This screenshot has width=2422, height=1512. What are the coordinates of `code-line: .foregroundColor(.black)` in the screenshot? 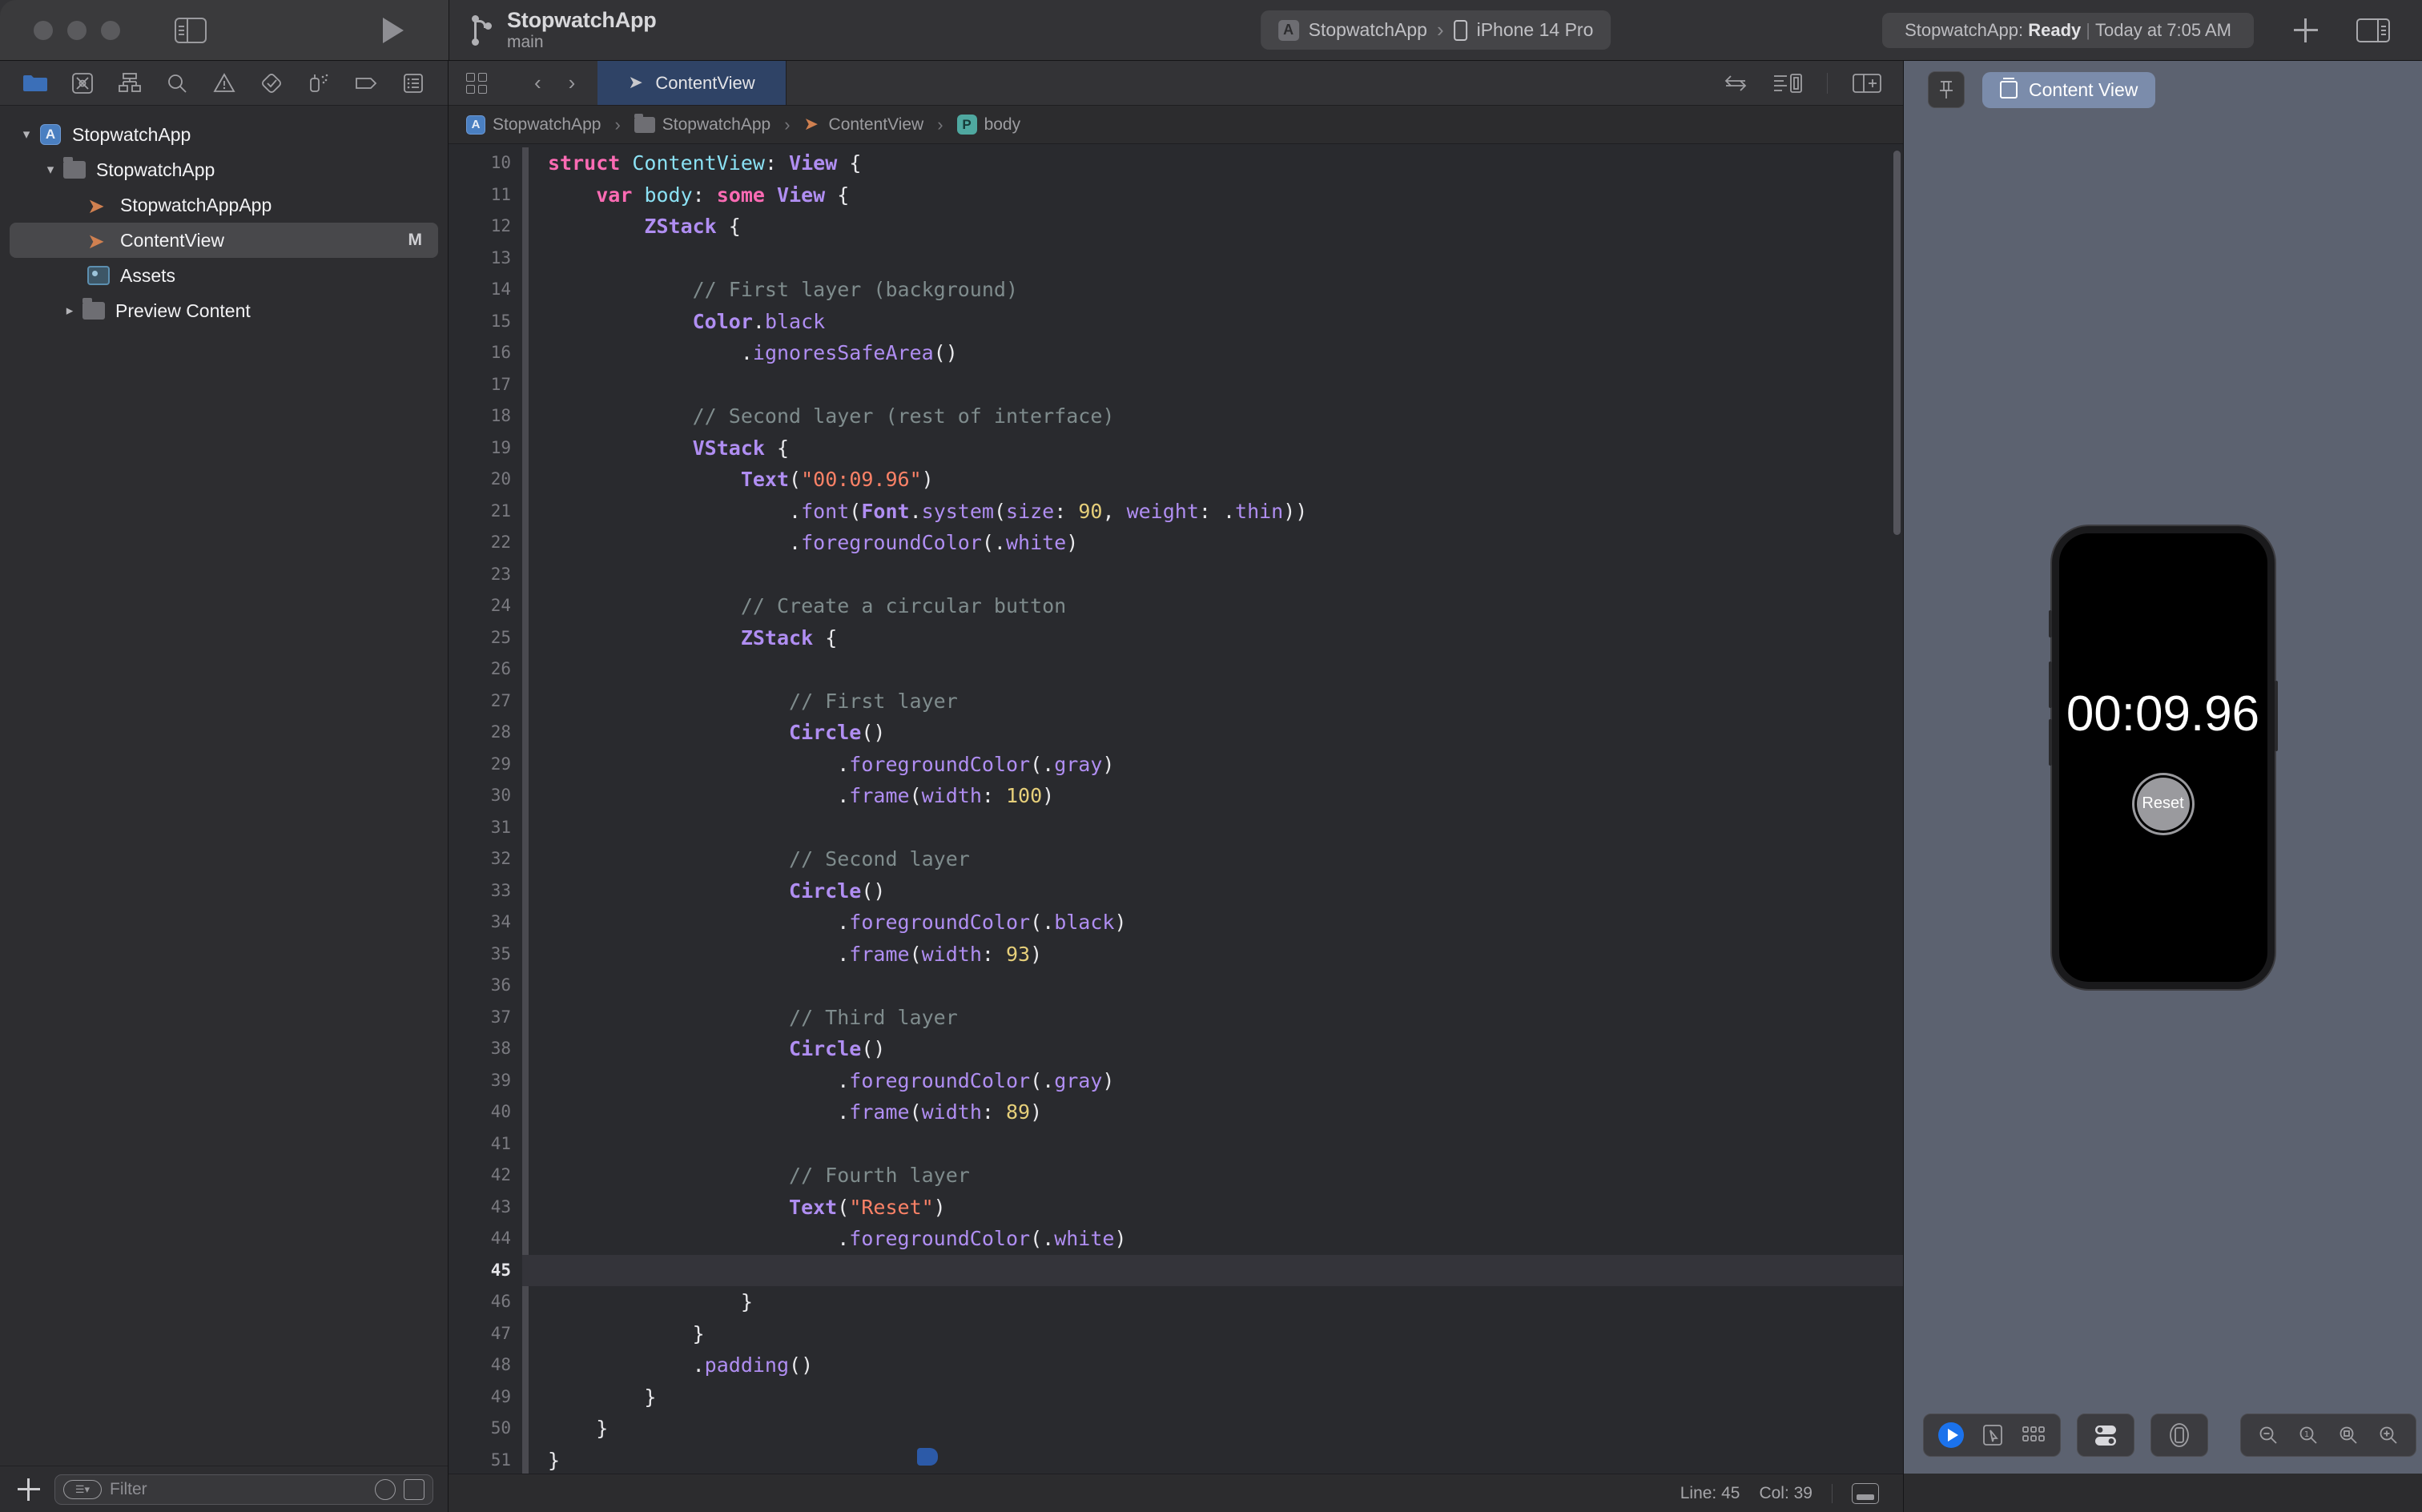 It's located at (1225, 923).